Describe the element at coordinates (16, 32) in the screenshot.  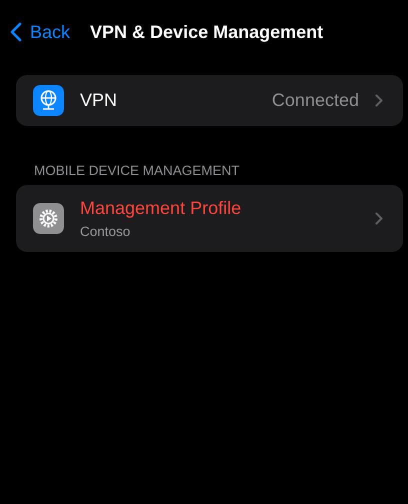
I see `back-chevron-icon` at that location.